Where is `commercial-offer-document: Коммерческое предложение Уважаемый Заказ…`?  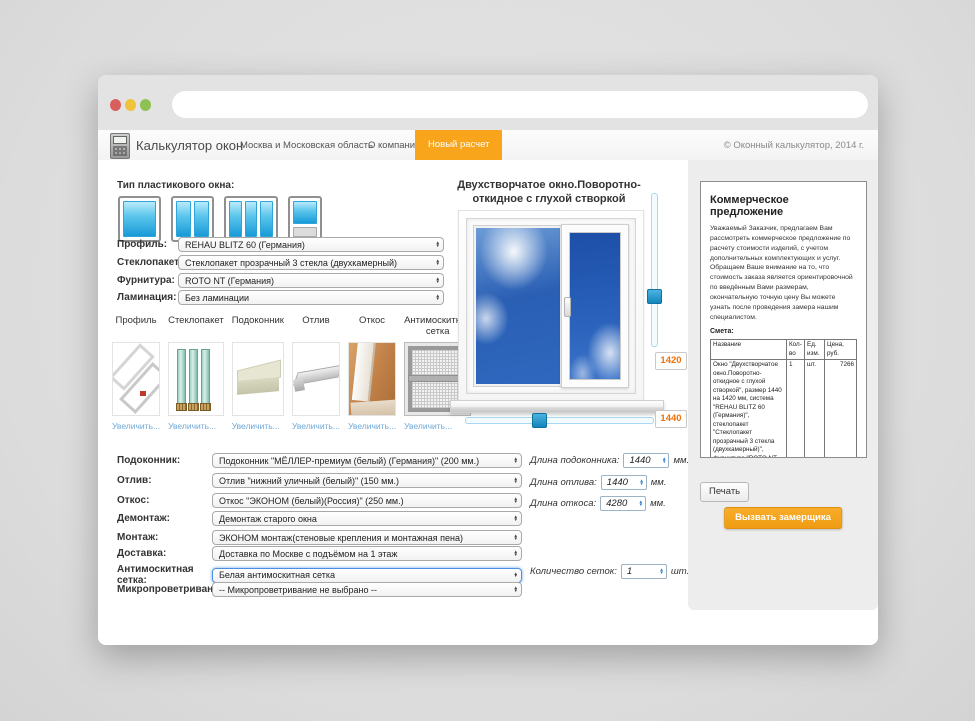
commercial-offer-document: Коммерческое предложение Уважаемый Заказ… is located at coordinates (783, 319).